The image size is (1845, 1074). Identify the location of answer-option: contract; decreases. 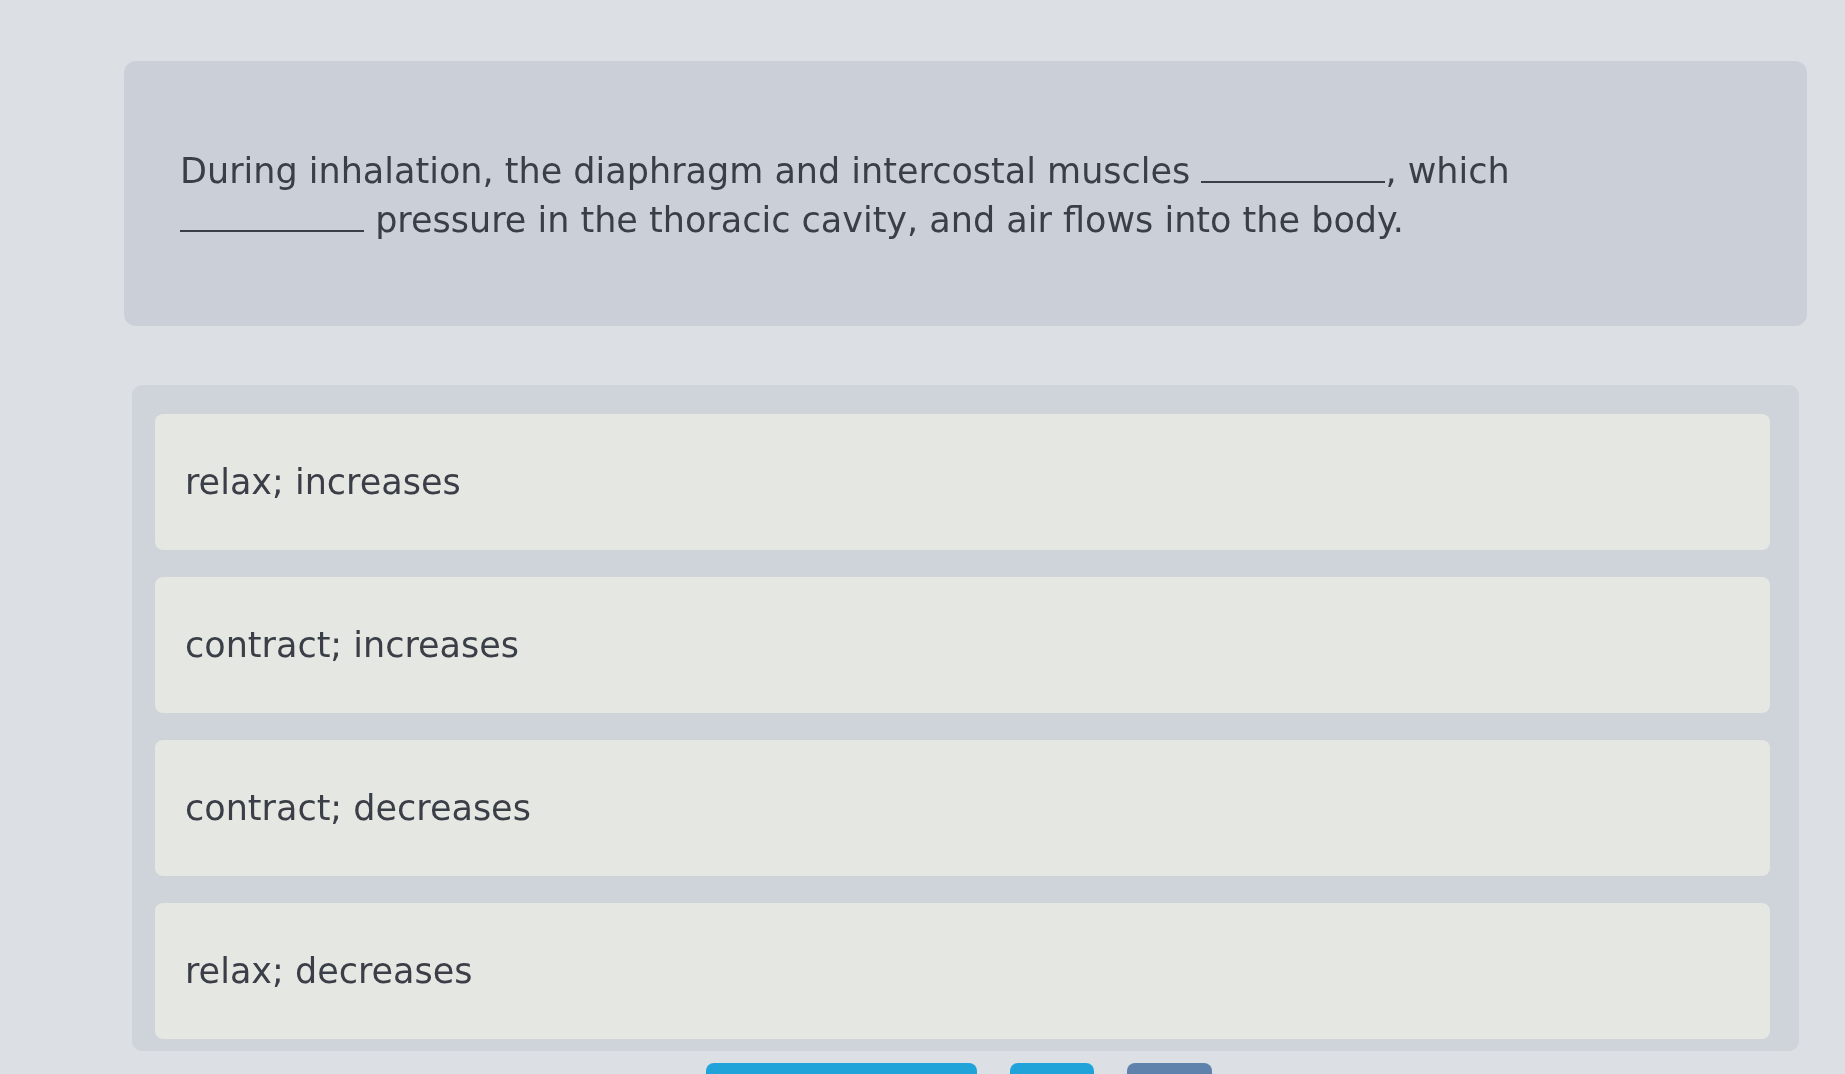
(962, 808).